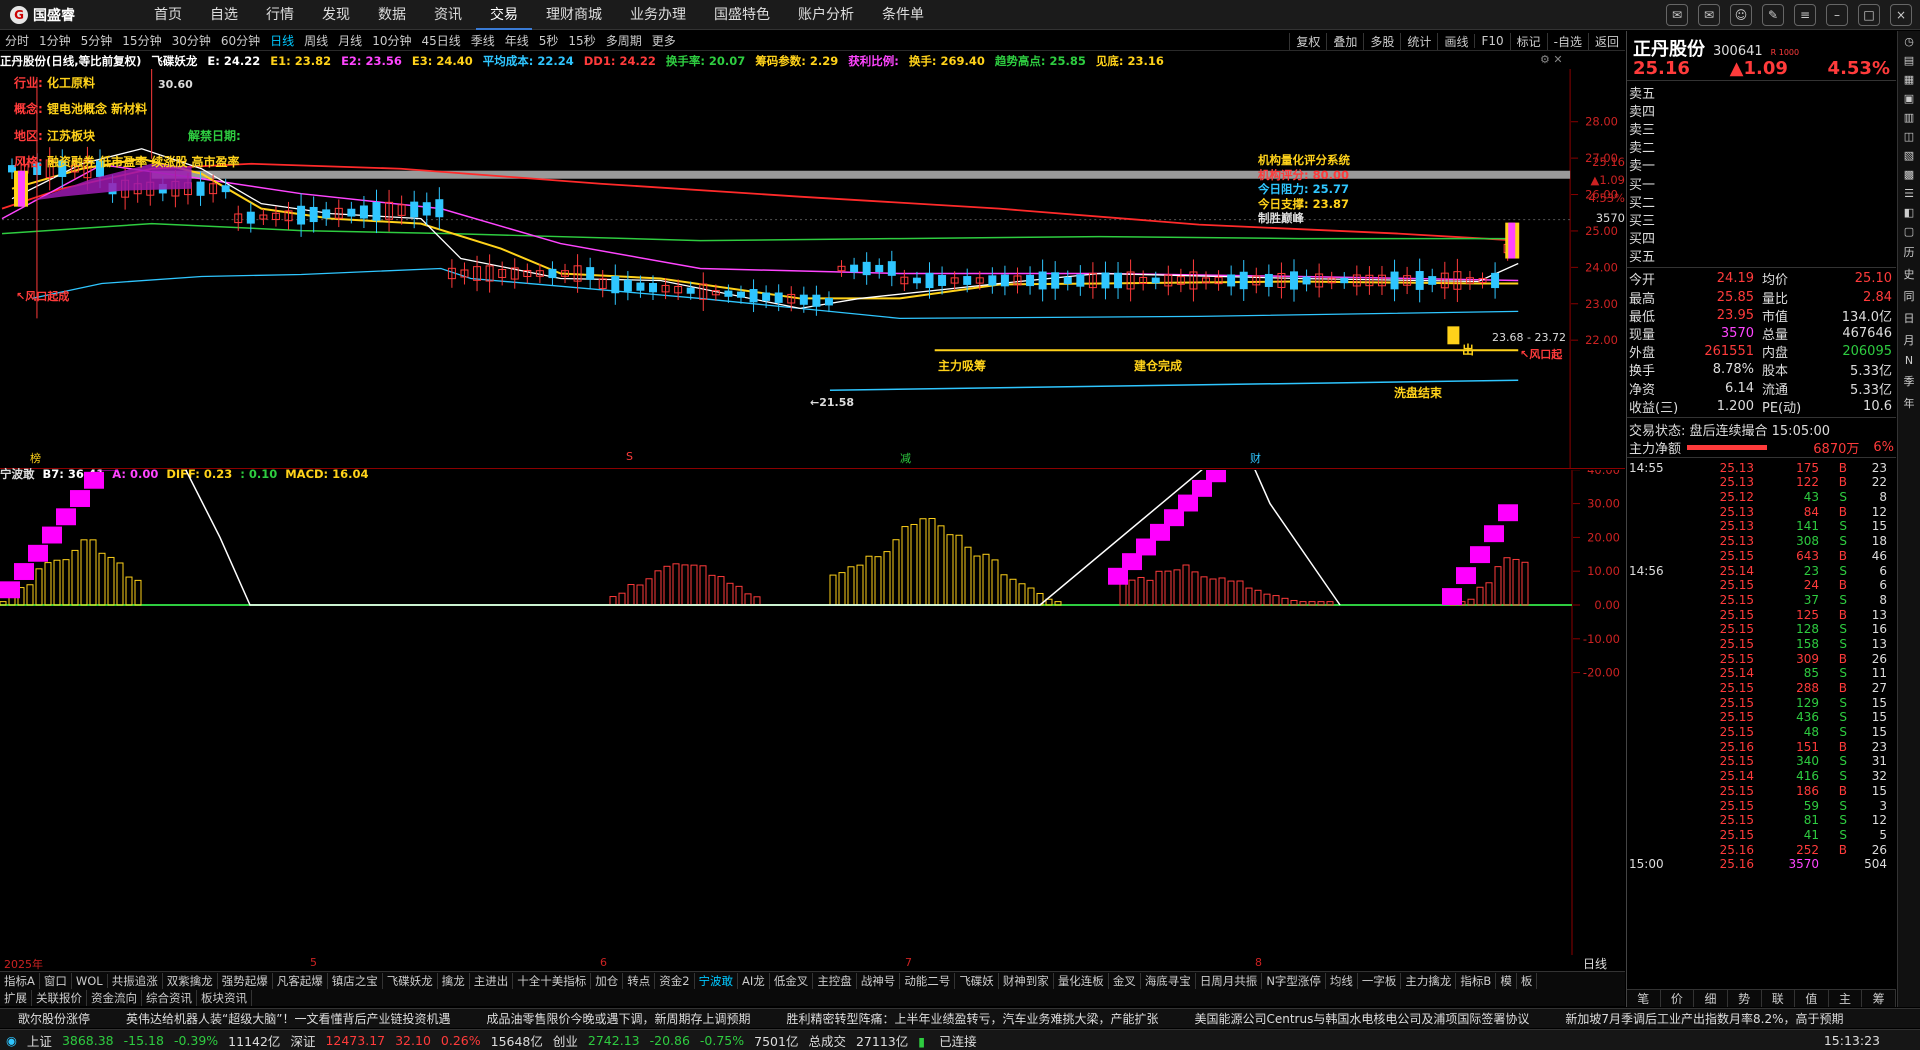 Image resolution: width=1920 pixels, height=1050 pixels. Describe the element at coordinates (1741, 15) in the screenshot. I see `user-icon: ☺` at that location.